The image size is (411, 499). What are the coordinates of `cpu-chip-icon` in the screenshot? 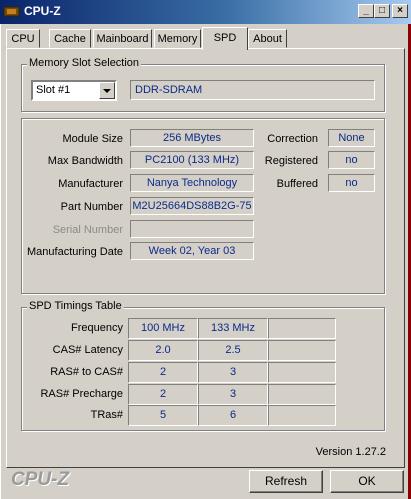 It's located at (11, 12).